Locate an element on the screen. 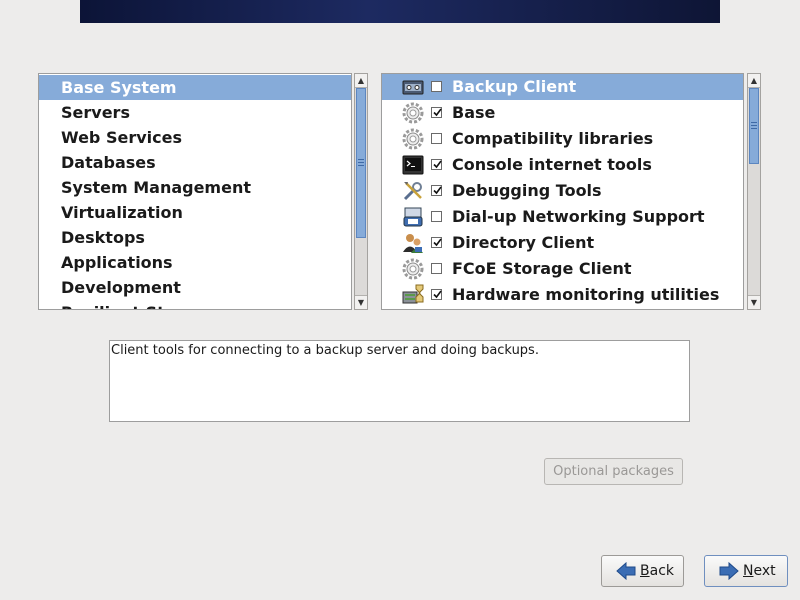 The height and width of the screenshot is (600, 800). category-item: Applications is located at coordinates (195, 262).